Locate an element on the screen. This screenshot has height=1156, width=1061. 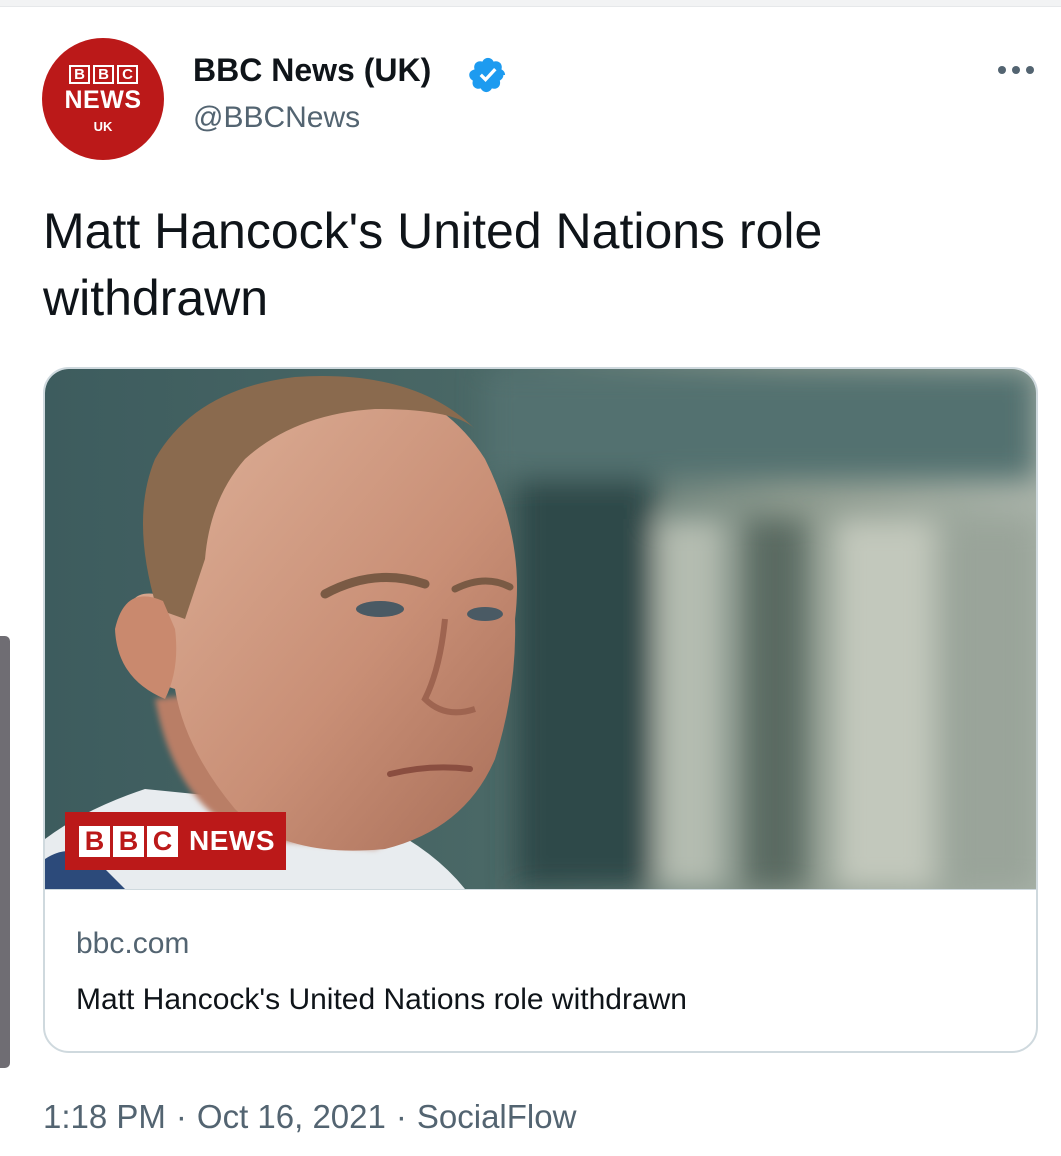
more-dots-icon is located at coordinates (1016, 70).